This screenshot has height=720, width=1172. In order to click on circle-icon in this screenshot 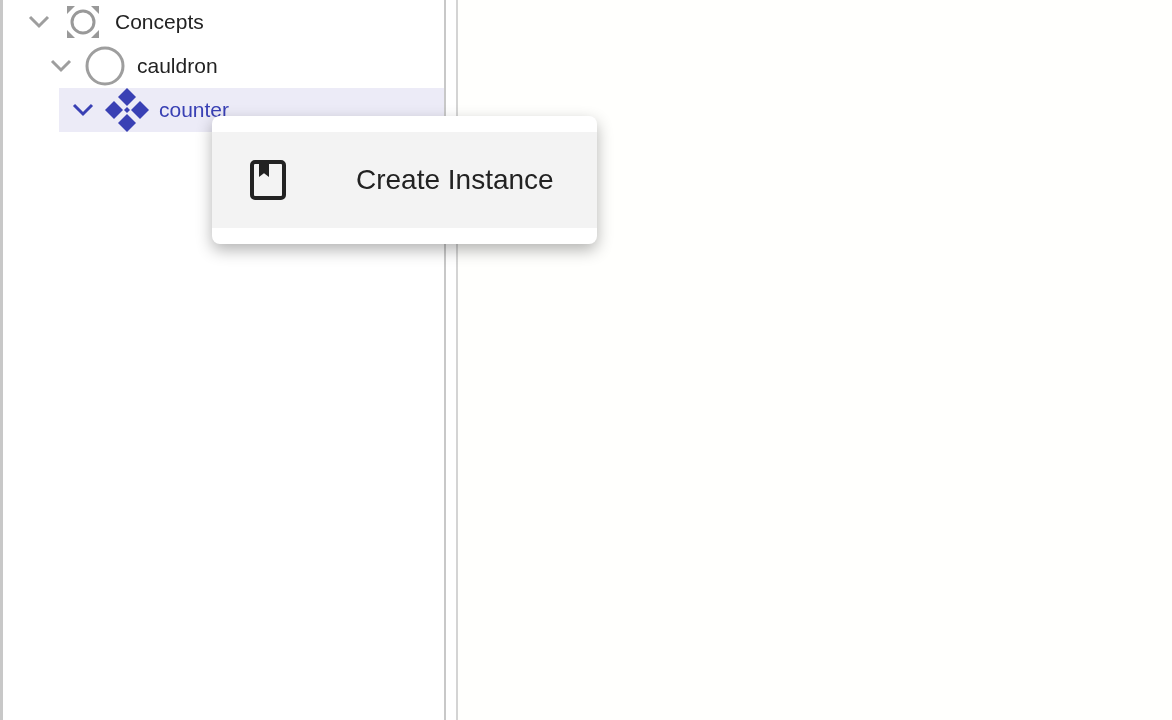, I will do `click(105, 66)`.